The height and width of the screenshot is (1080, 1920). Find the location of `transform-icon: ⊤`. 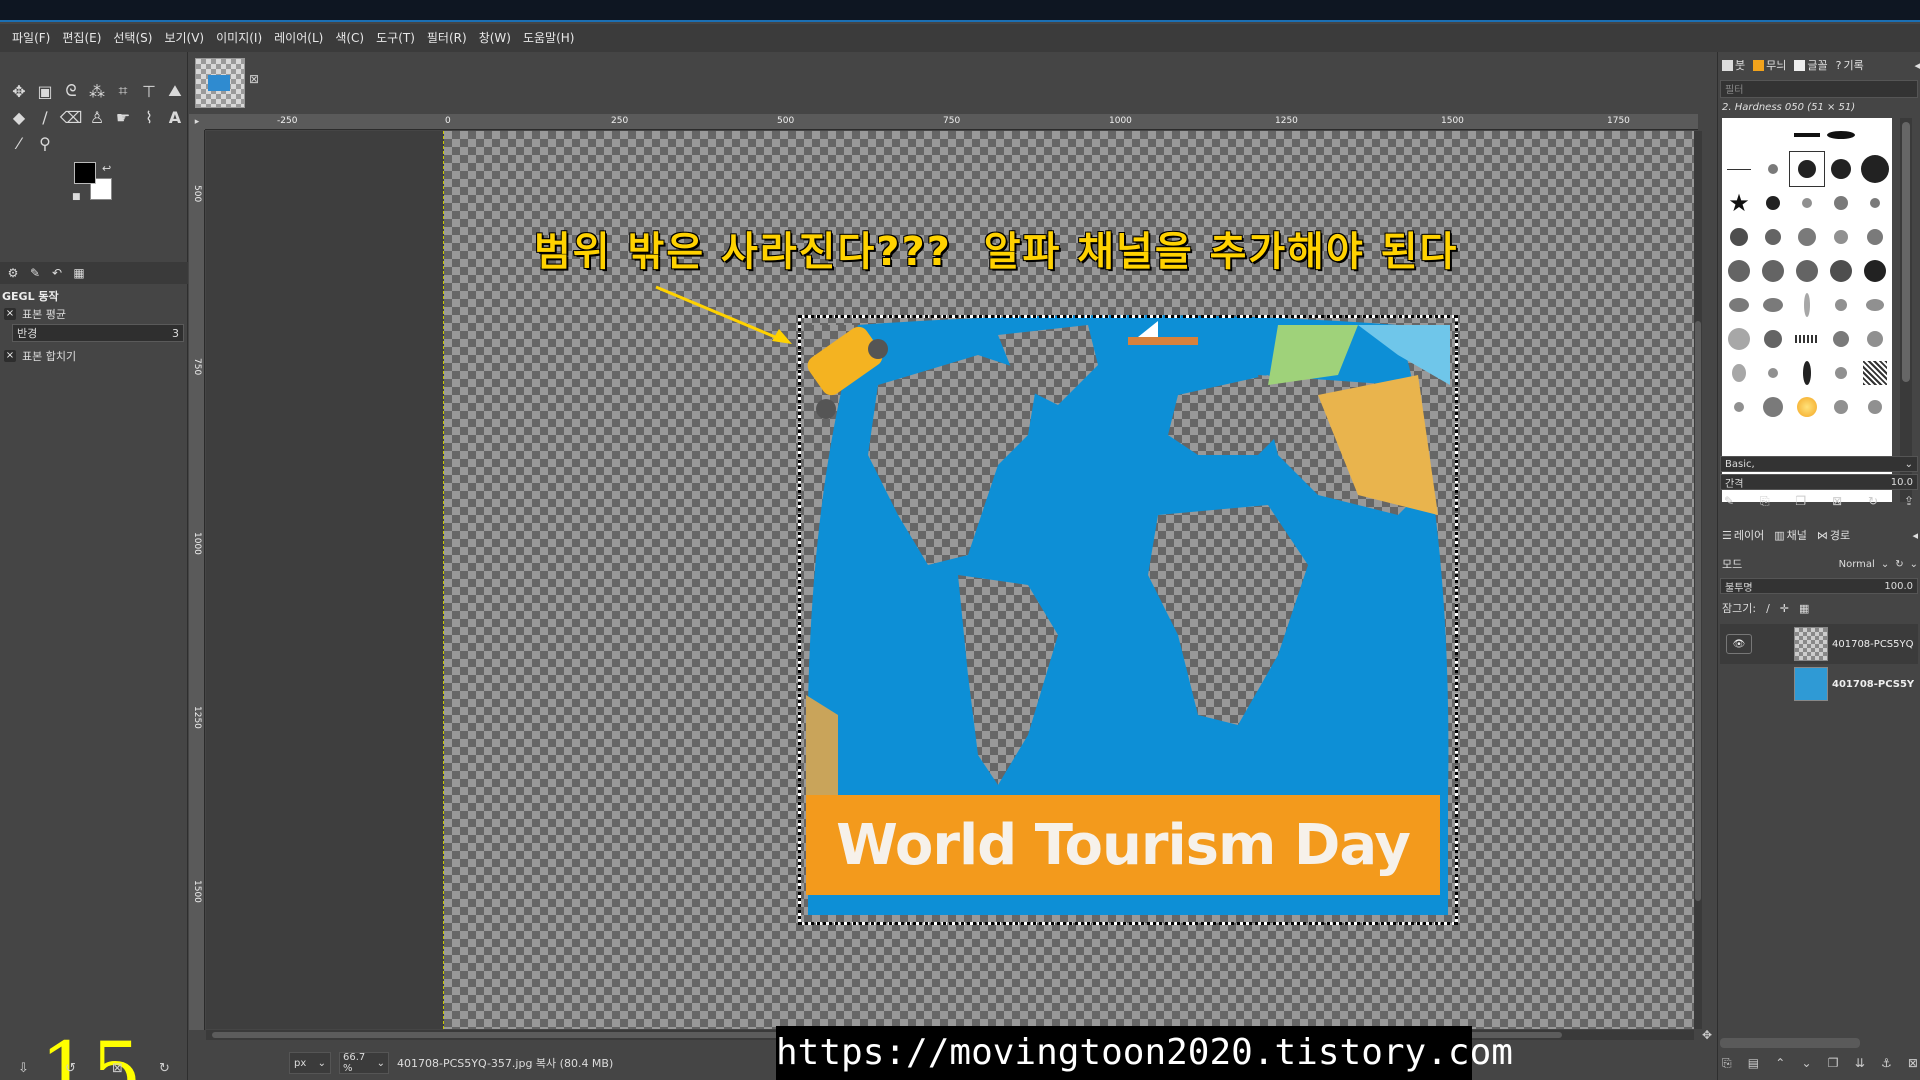

transform-icon: ⊤ is located at coordinates (149, 91).